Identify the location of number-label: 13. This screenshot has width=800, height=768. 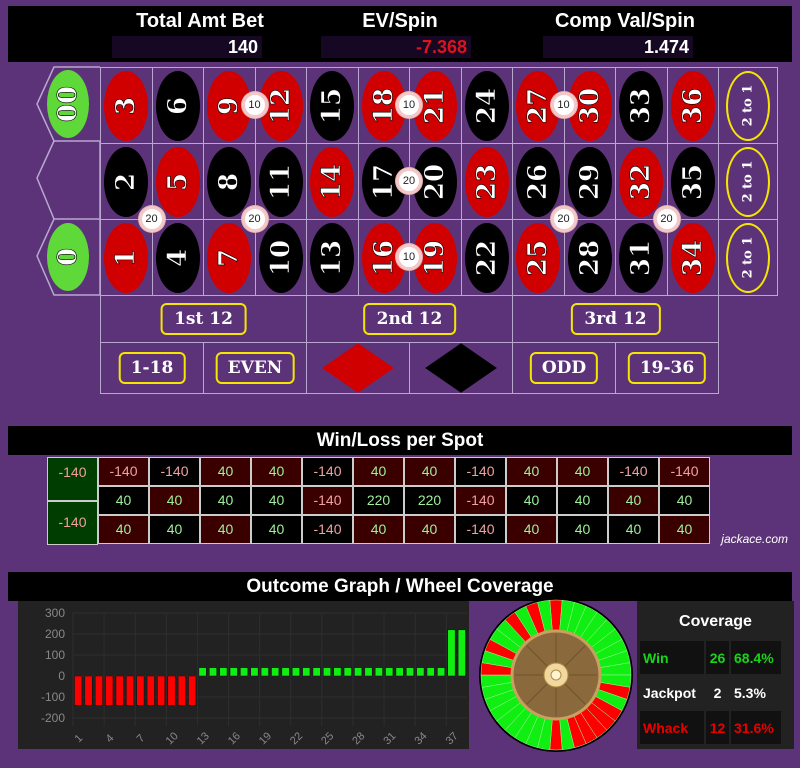
(332, 257).